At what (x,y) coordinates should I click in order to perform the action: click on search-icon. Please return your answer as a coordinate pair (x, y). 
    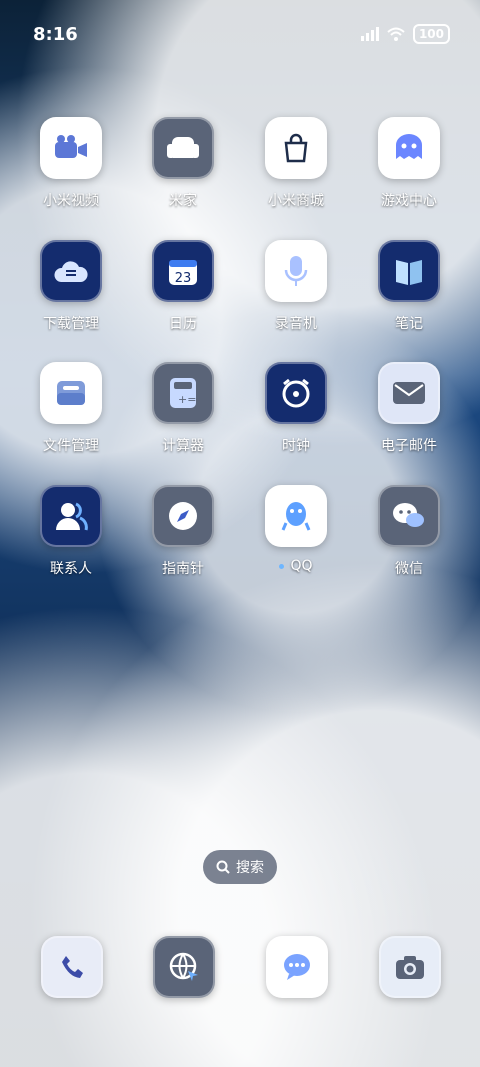
    Looking at the image, I should click on (223, 867).